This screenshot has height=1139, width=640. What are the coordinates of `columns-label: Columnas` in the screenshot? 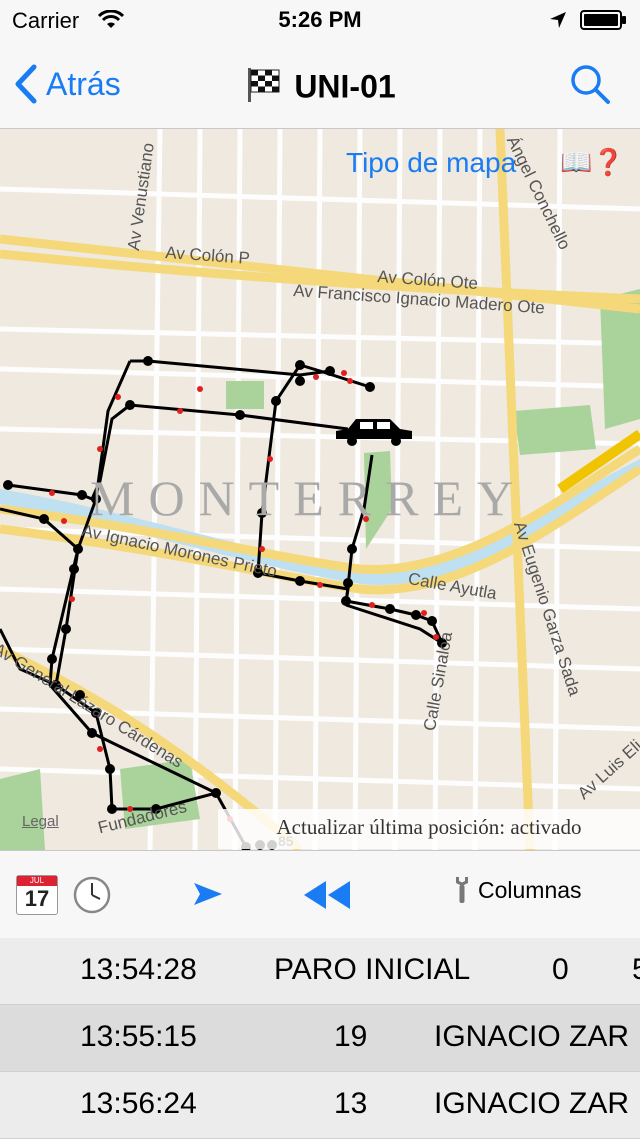 It's located at (530, 889).